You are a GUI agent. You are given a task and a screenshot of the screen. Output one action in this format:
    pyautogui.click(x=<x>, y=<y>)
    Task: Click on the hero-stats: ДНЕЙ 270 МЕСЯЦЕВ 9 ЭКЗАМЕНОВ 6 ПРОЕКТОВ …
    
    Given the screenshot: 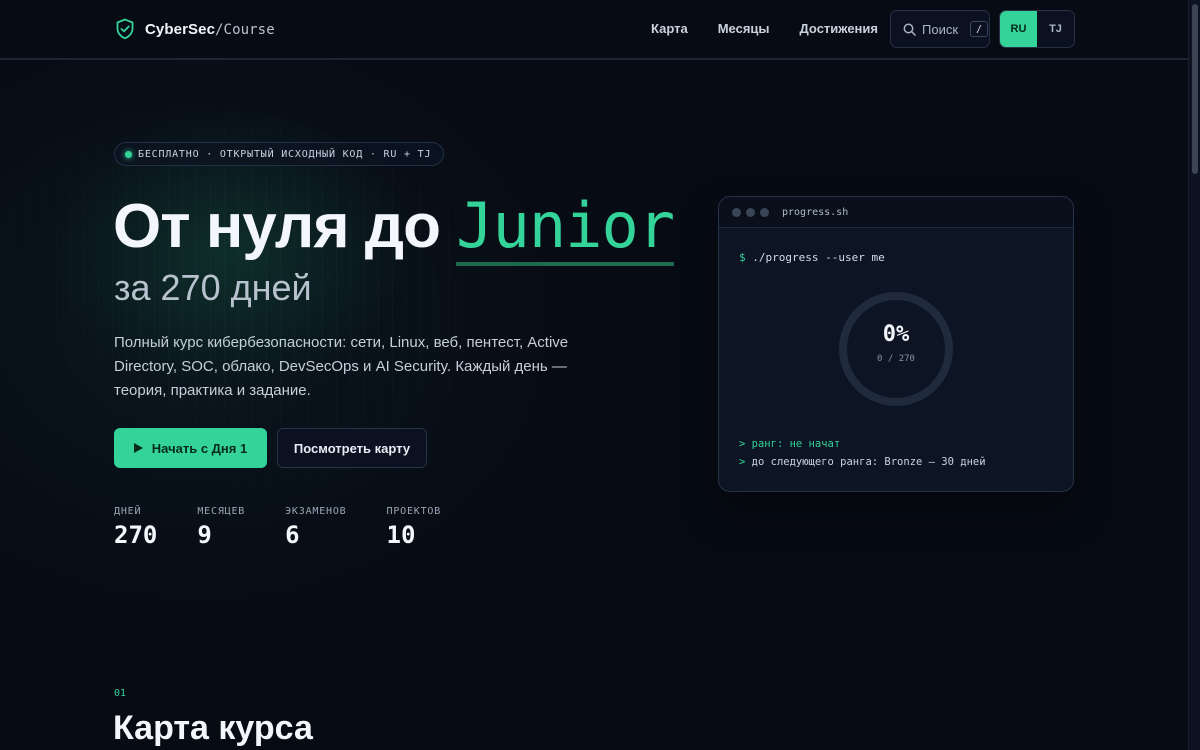 What is the action you would take?
    pyautogui.click(x=297, y=527)
    